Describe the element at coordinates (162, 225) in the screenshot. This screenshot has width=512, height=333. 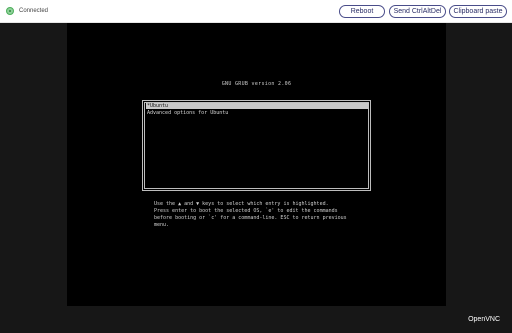
I see `help-line: menu.` at that location.